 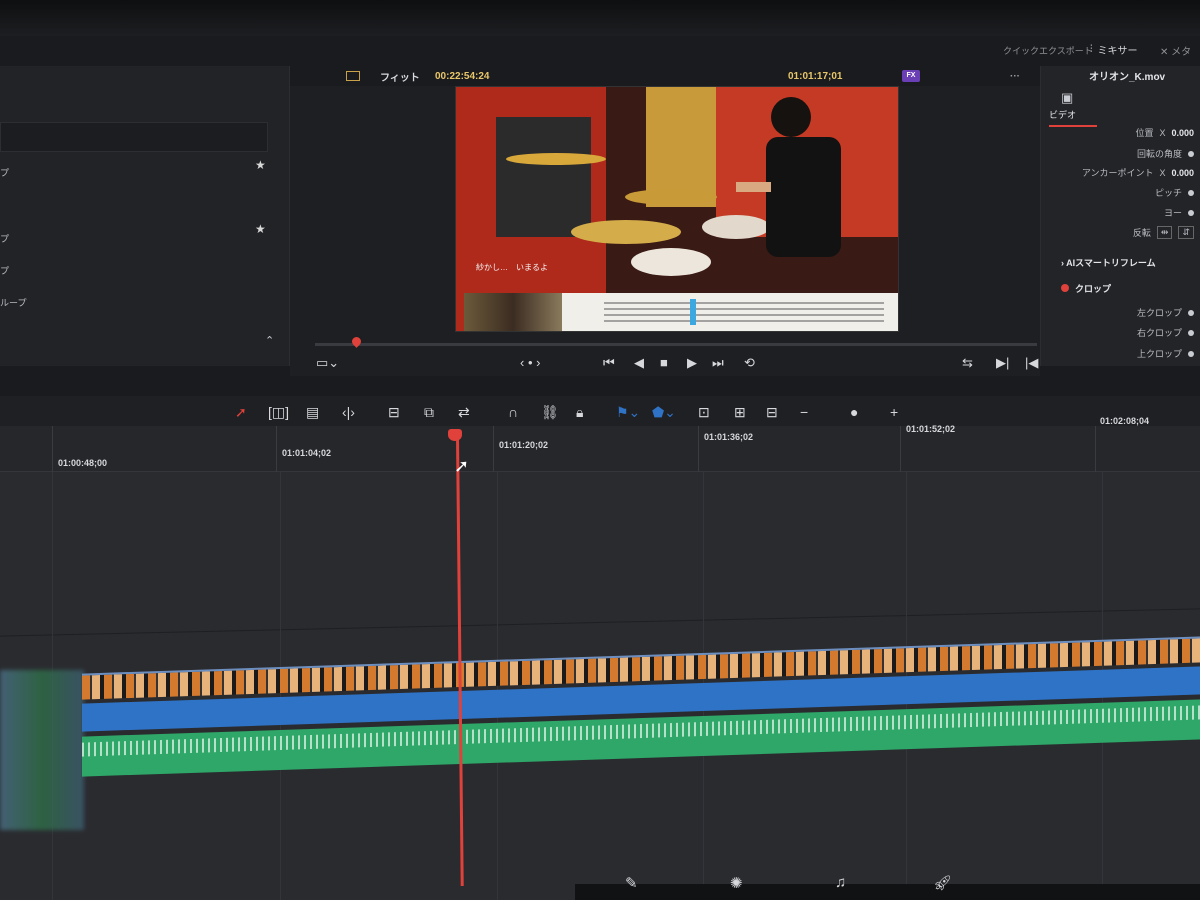 What do you see at coordinates (772, 412) in the screenshot?
I see `zoom-custom-icon: ⊟` at bounding box center [772, 412].